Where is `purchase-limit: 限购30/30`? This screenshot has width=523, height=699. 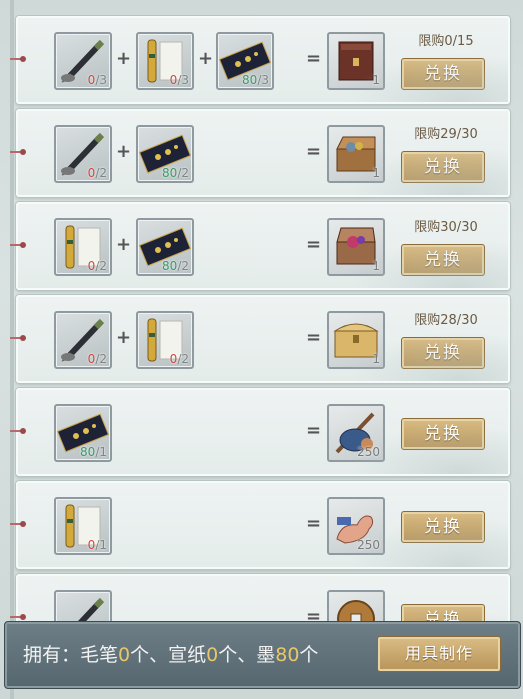
purchase-limit: 限购30/30 is located at coordinates (446, 227).